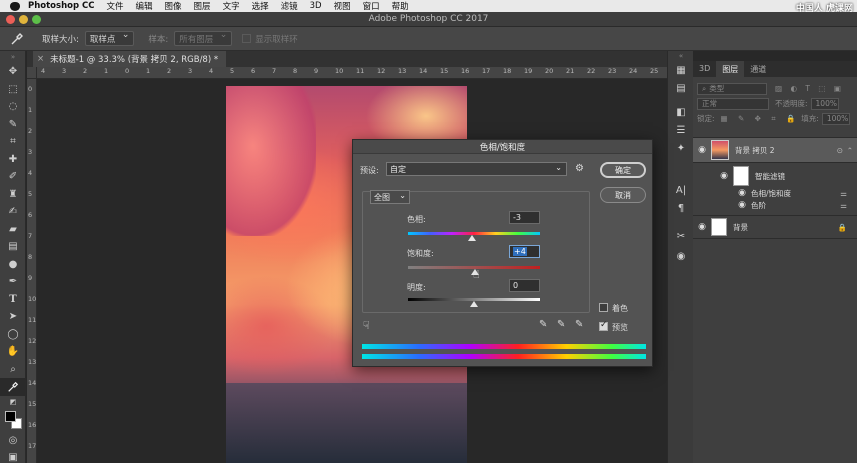 Image resolution: width=857 pixels, height=463 pixels. Describe the element at coordinates (681, 148) in the screenshot. I see `styles-panel-icon: ✦` at that location.